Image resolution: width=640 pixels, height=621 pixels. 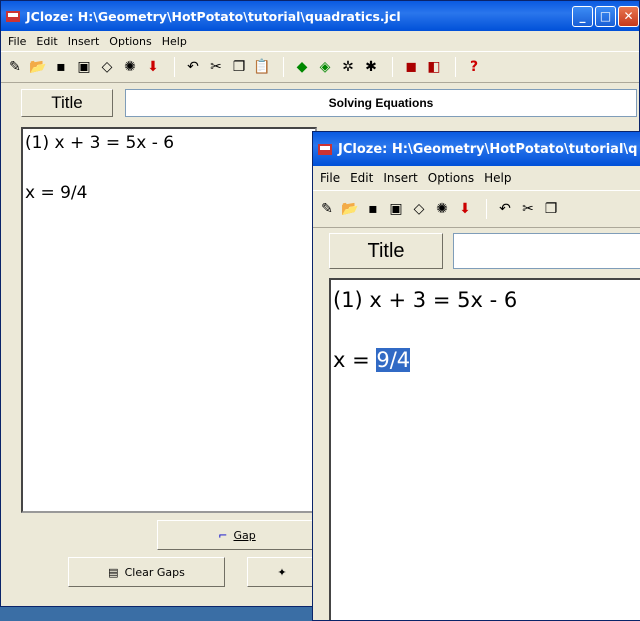 I want to click on clear-gaps-icon: ▤, so click(x=113, y=572).